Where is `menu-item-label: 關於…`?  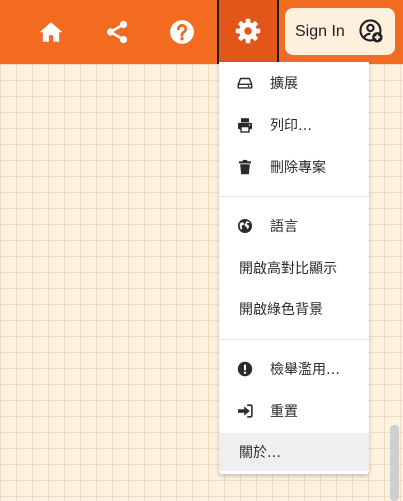
menu-item-label: 關於… is located at coordinates (260, 453).